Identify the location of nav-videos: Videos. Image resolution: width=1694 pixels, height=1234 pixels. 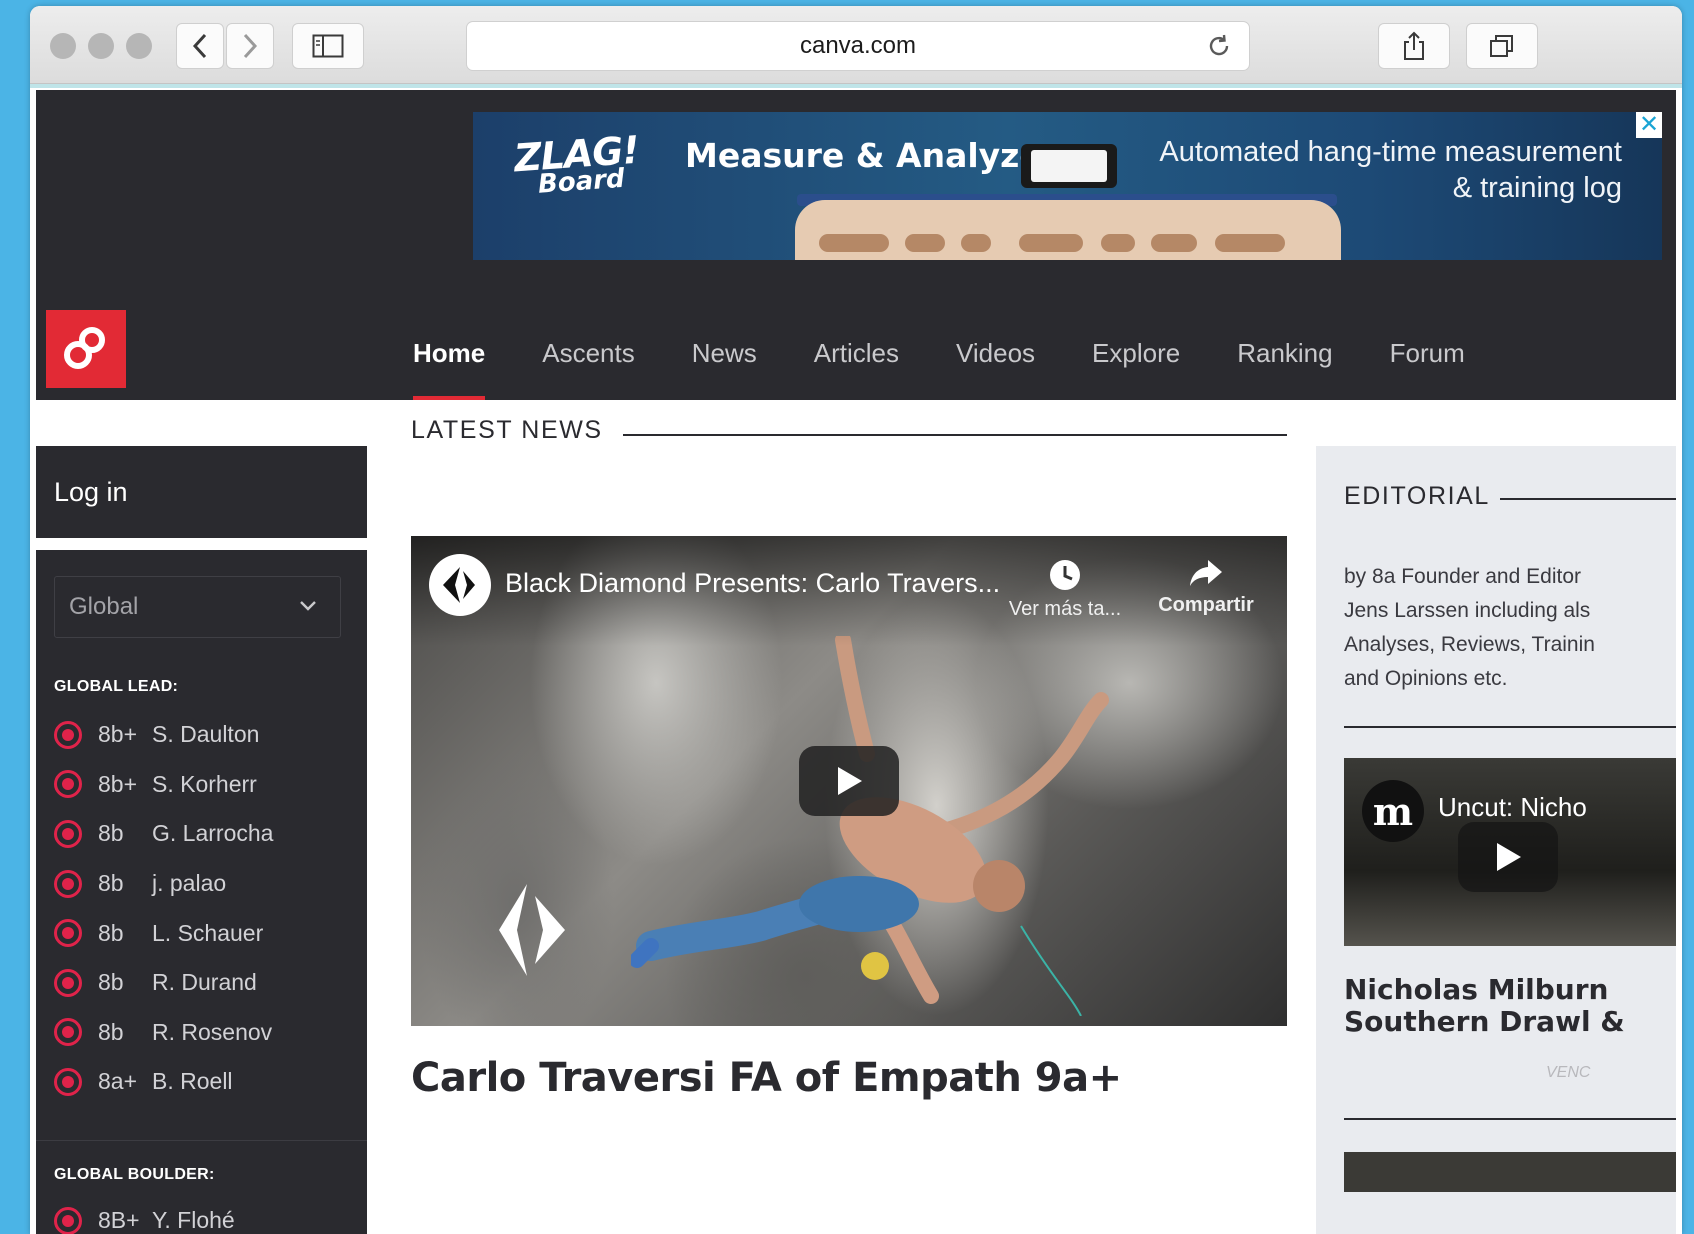
(995, 353).